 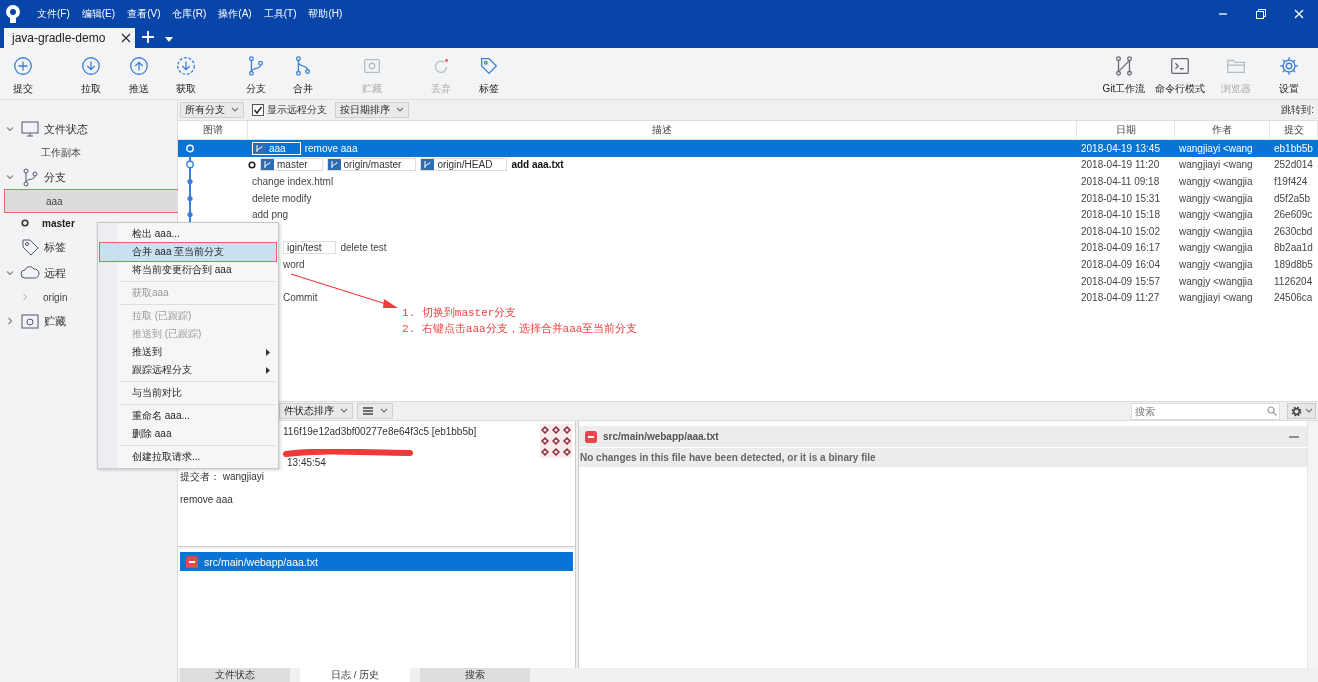 What do you see at coordinates (798, 264) in the screenshot?
I see `commit-row: word 2018-04-09 16:04 wangjy <wangjia 189d8b5` at bounding box center [798, 264].